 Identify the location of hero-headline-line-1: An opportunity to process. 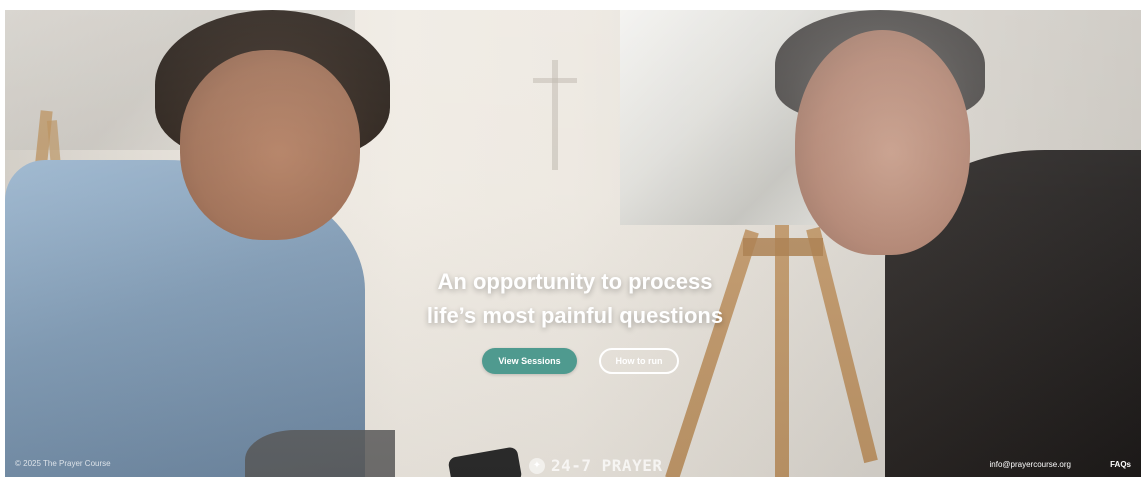
(575, 281).